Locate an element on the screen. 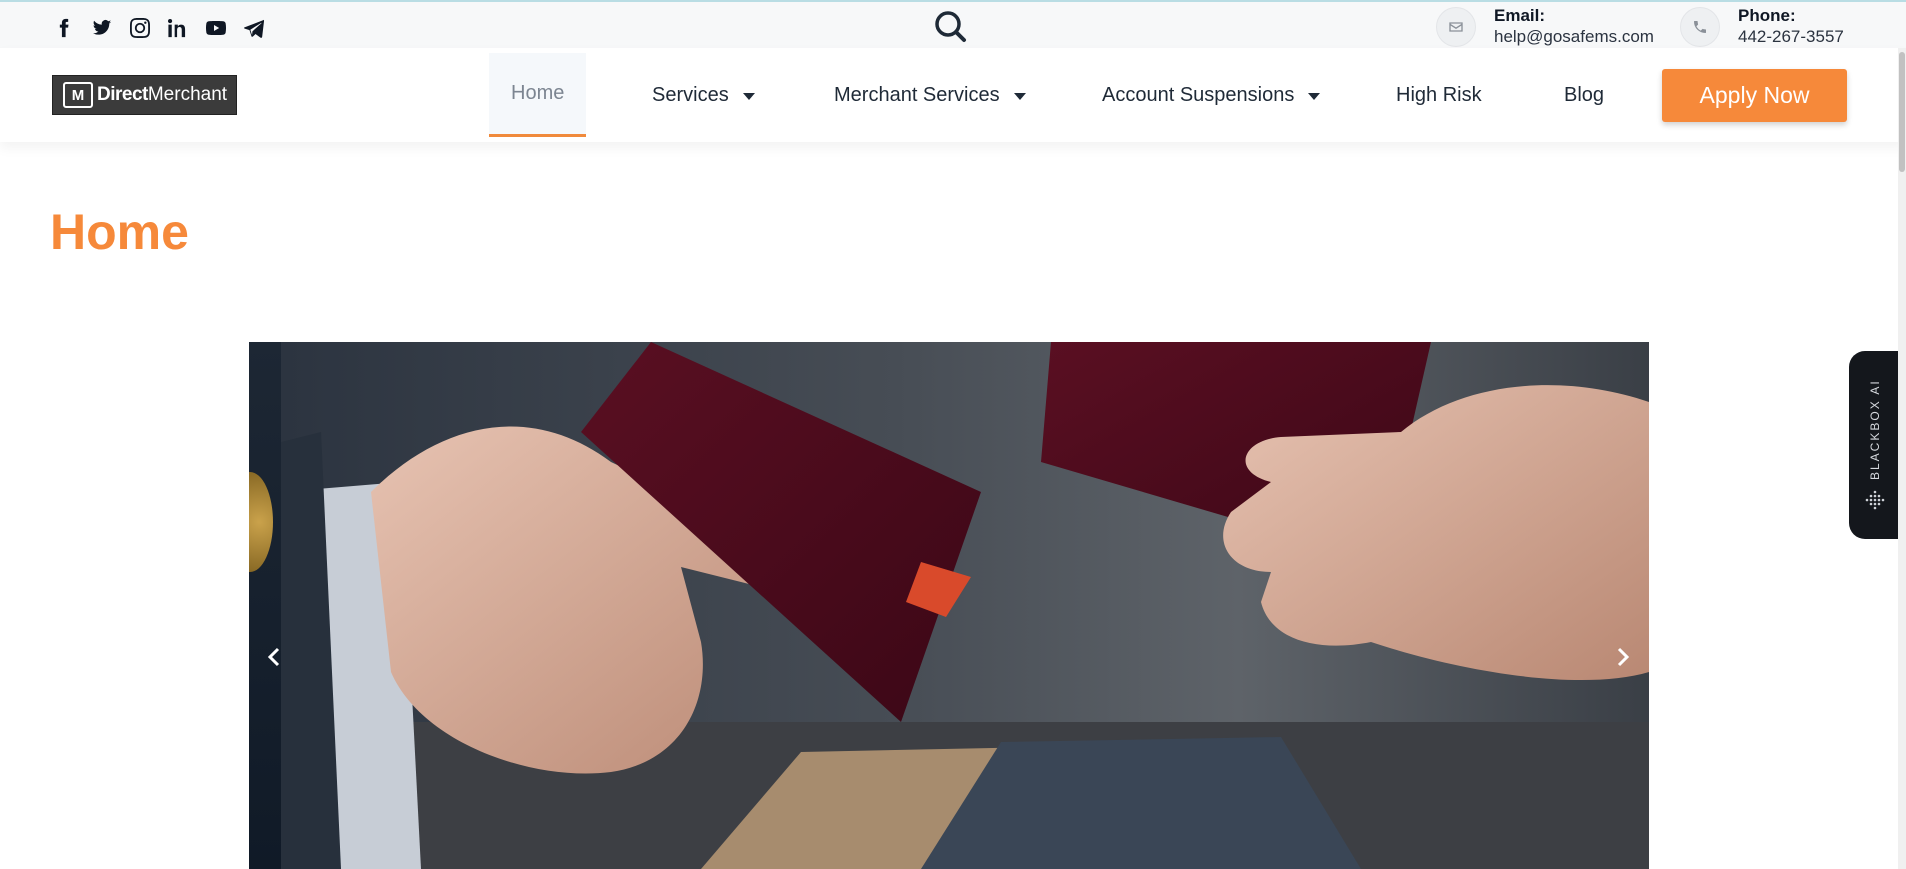 This screenshot has width=1906, height=869. nav-blog: Blog is located at coordinates (1584, 95).